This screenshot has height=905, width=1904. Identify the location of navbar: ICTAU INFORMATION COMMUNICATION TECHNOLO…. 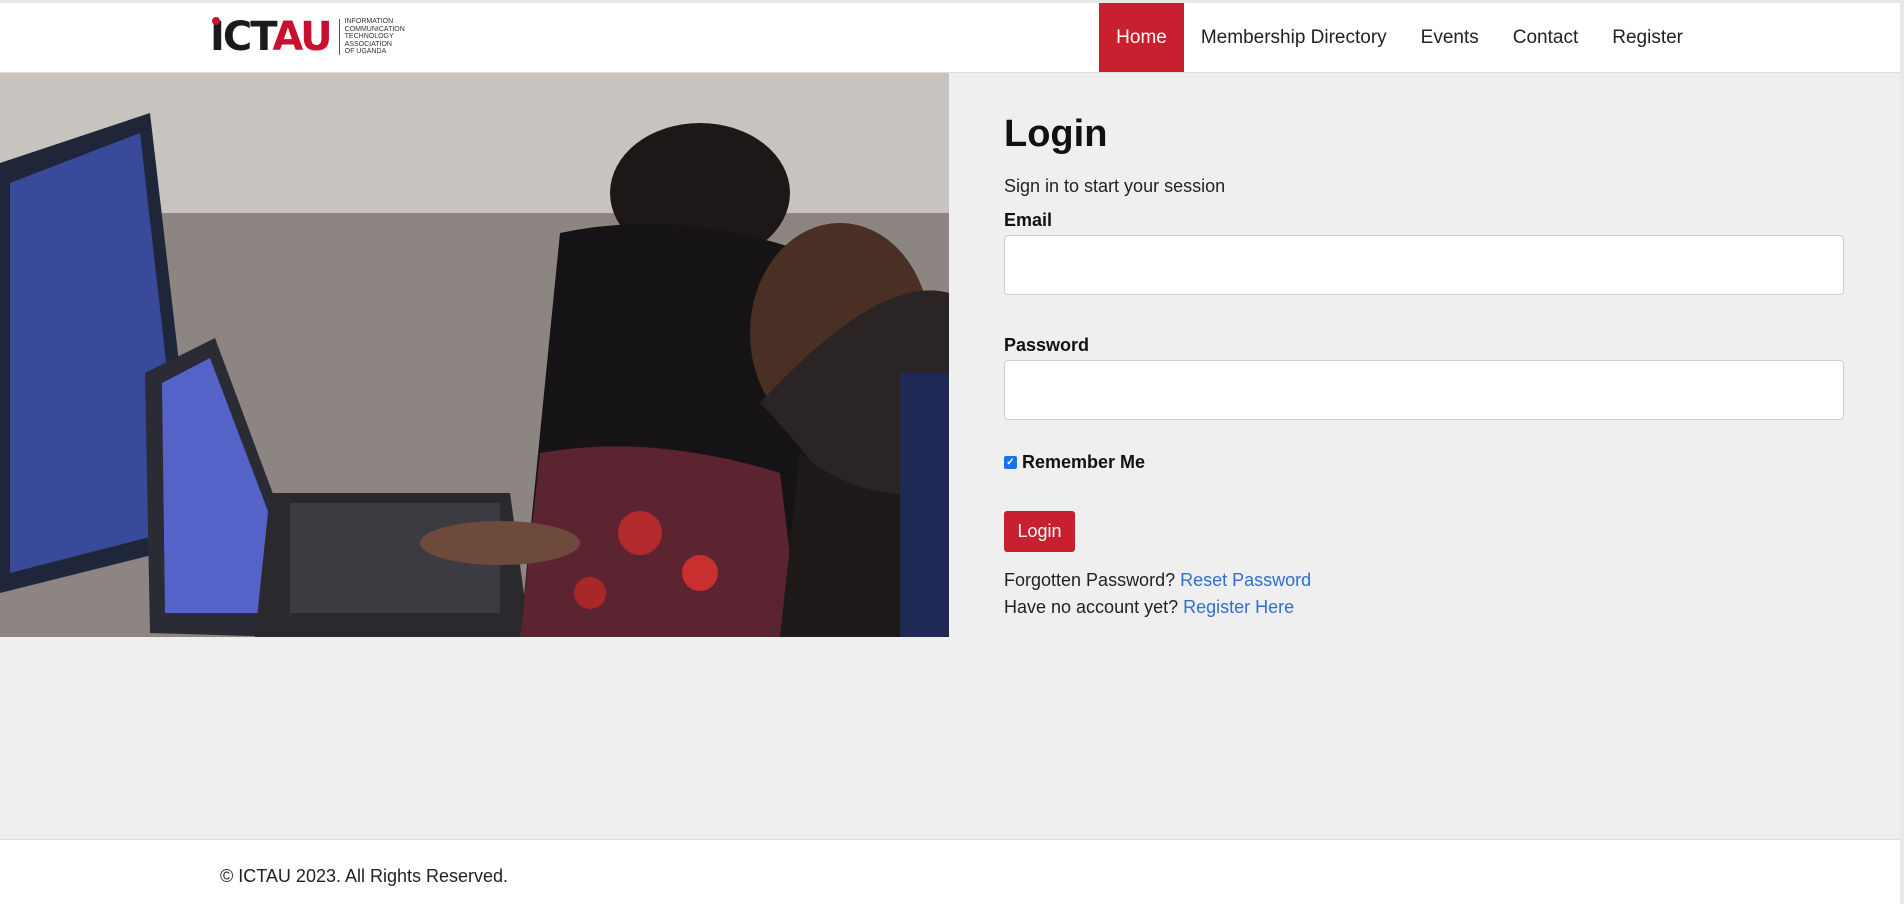
(952, 38).